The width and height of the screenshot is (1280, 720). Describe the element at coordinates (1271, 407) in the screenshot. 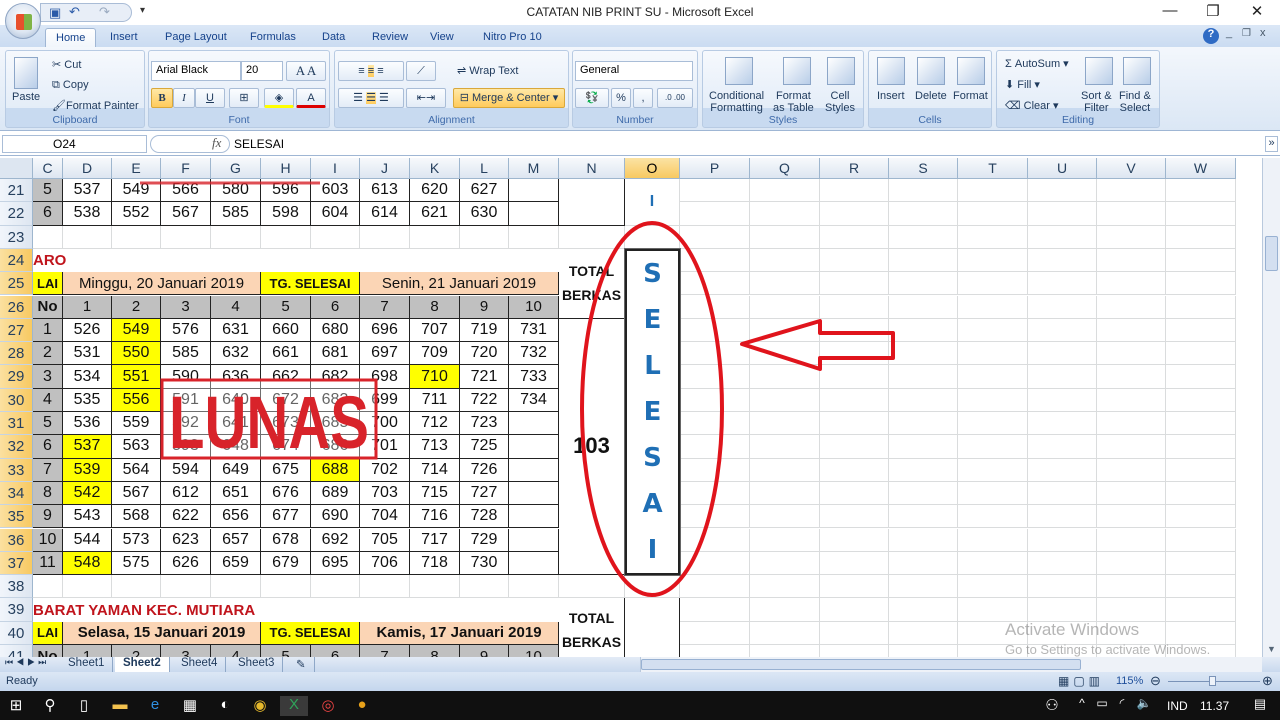

I see `vertical-scrollbar: ▼` at that location.